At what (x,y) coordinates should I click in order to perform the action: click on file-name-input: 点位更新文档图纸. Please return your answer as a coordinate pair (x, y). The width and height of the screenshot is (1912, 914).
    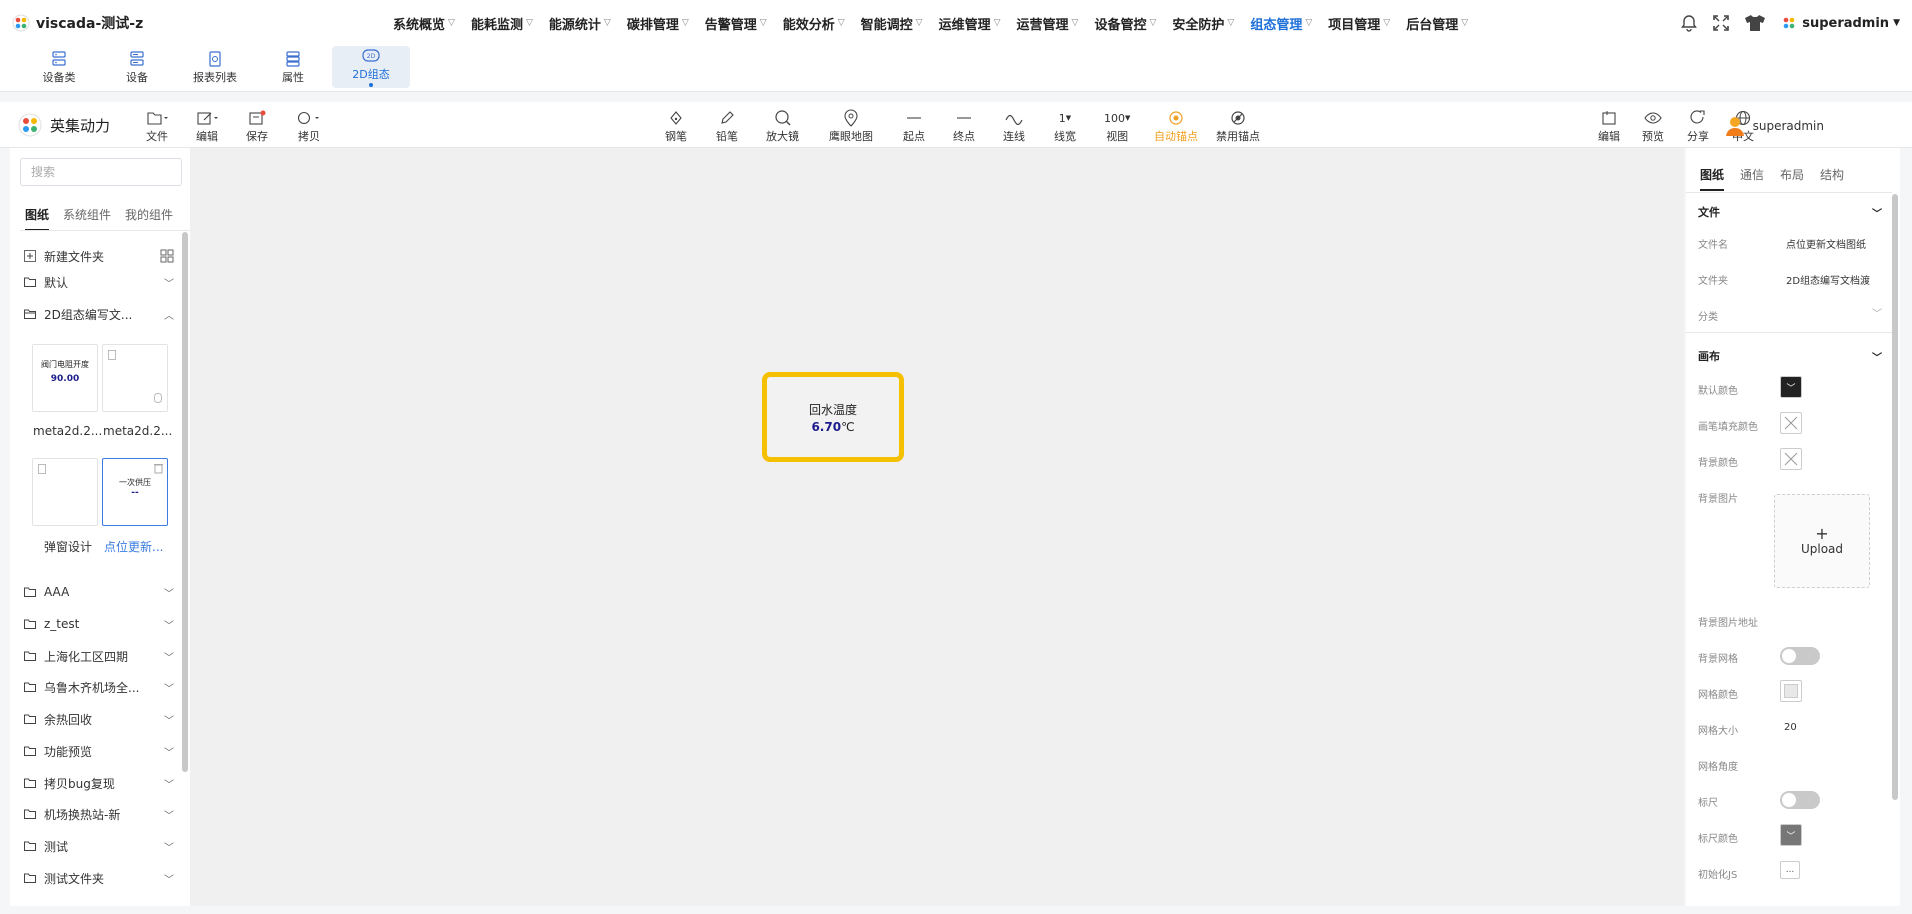
    Looking at the image, I should click on (1826, 243).